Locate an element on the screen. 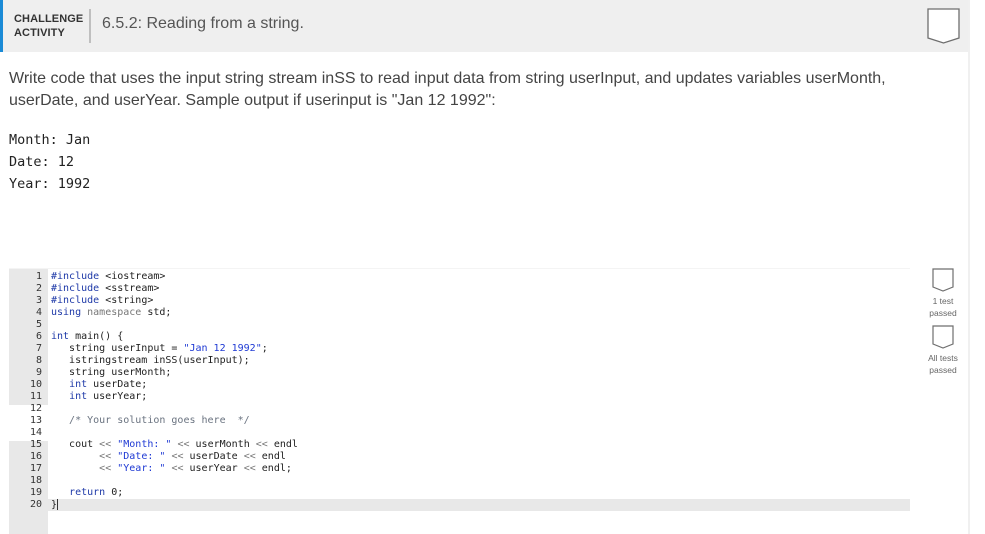  code-line: 10 int userDate; is located at coordinates (459, 385).